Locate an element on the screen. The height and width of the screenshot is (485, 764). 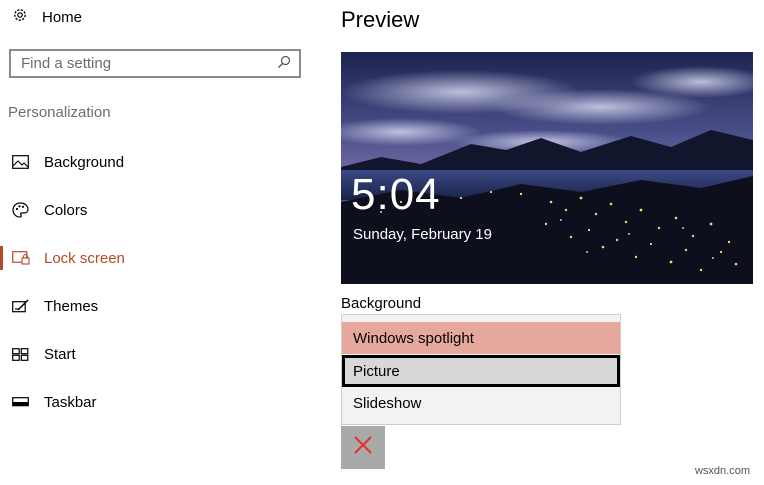
start-icon is located at coordinates (22, 354).